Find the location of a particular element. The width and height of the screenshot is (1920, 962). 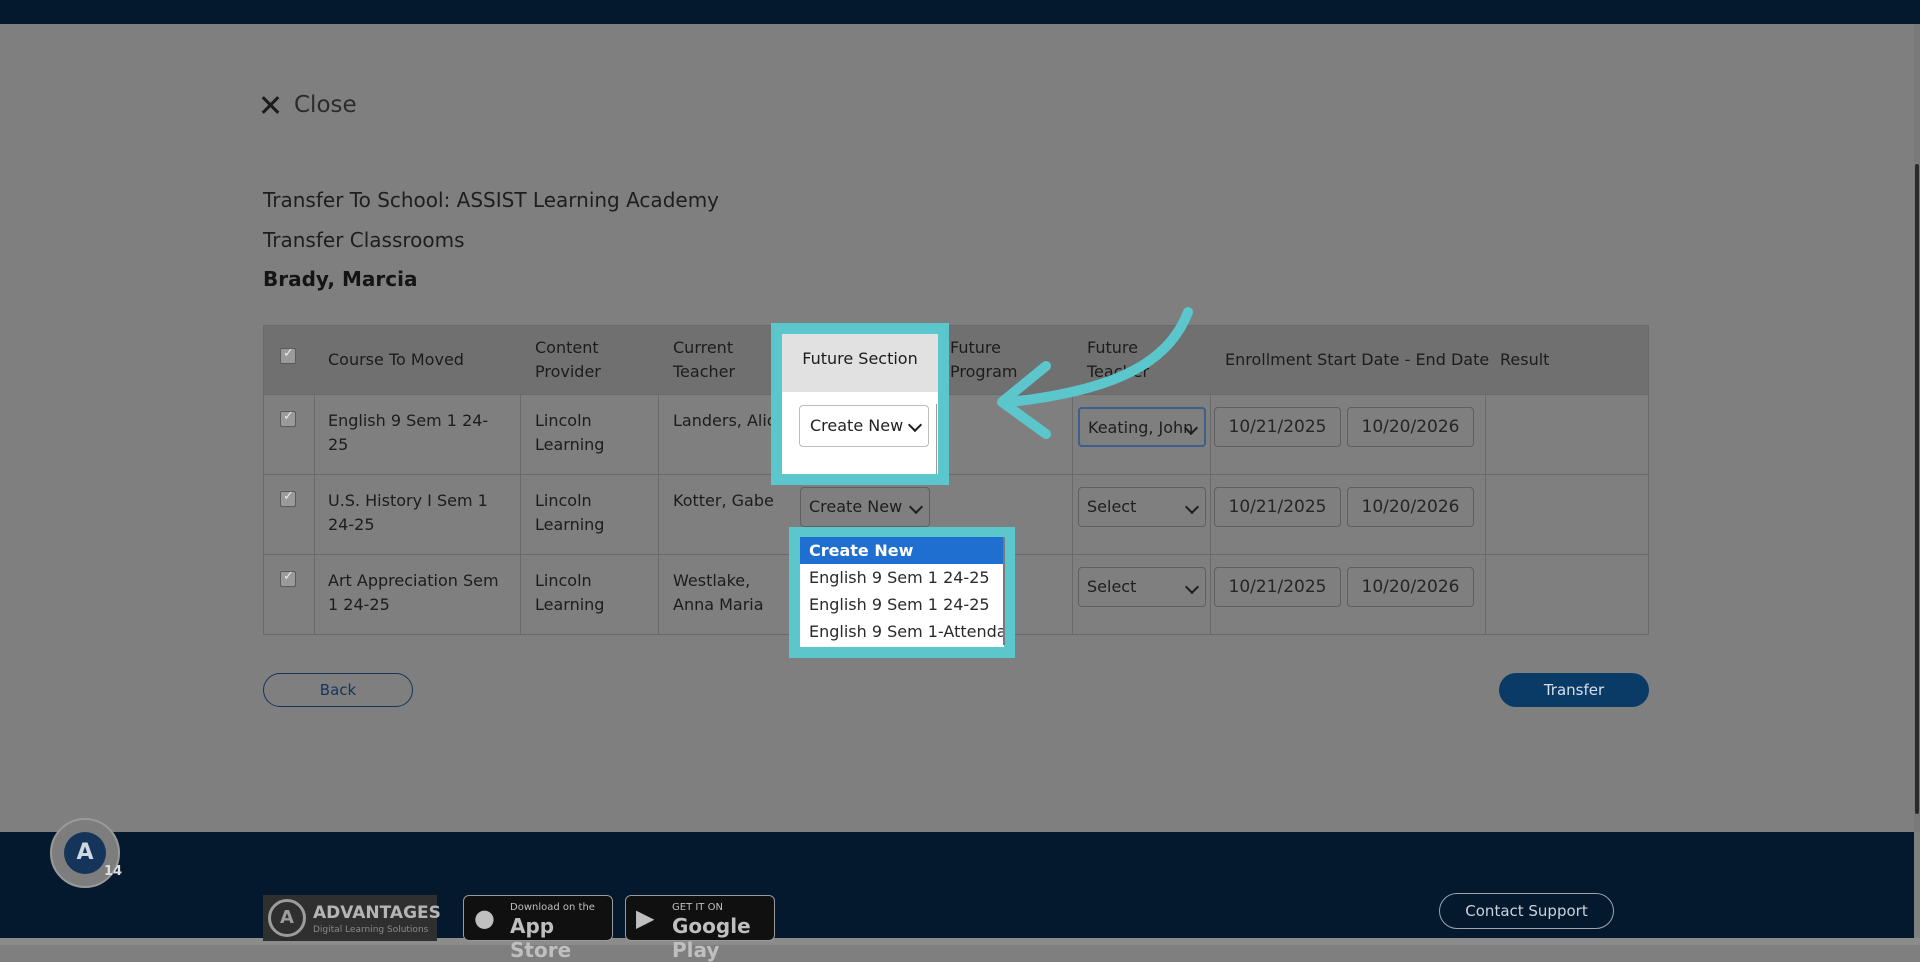

close-icon is located at coordinates (270, 105).